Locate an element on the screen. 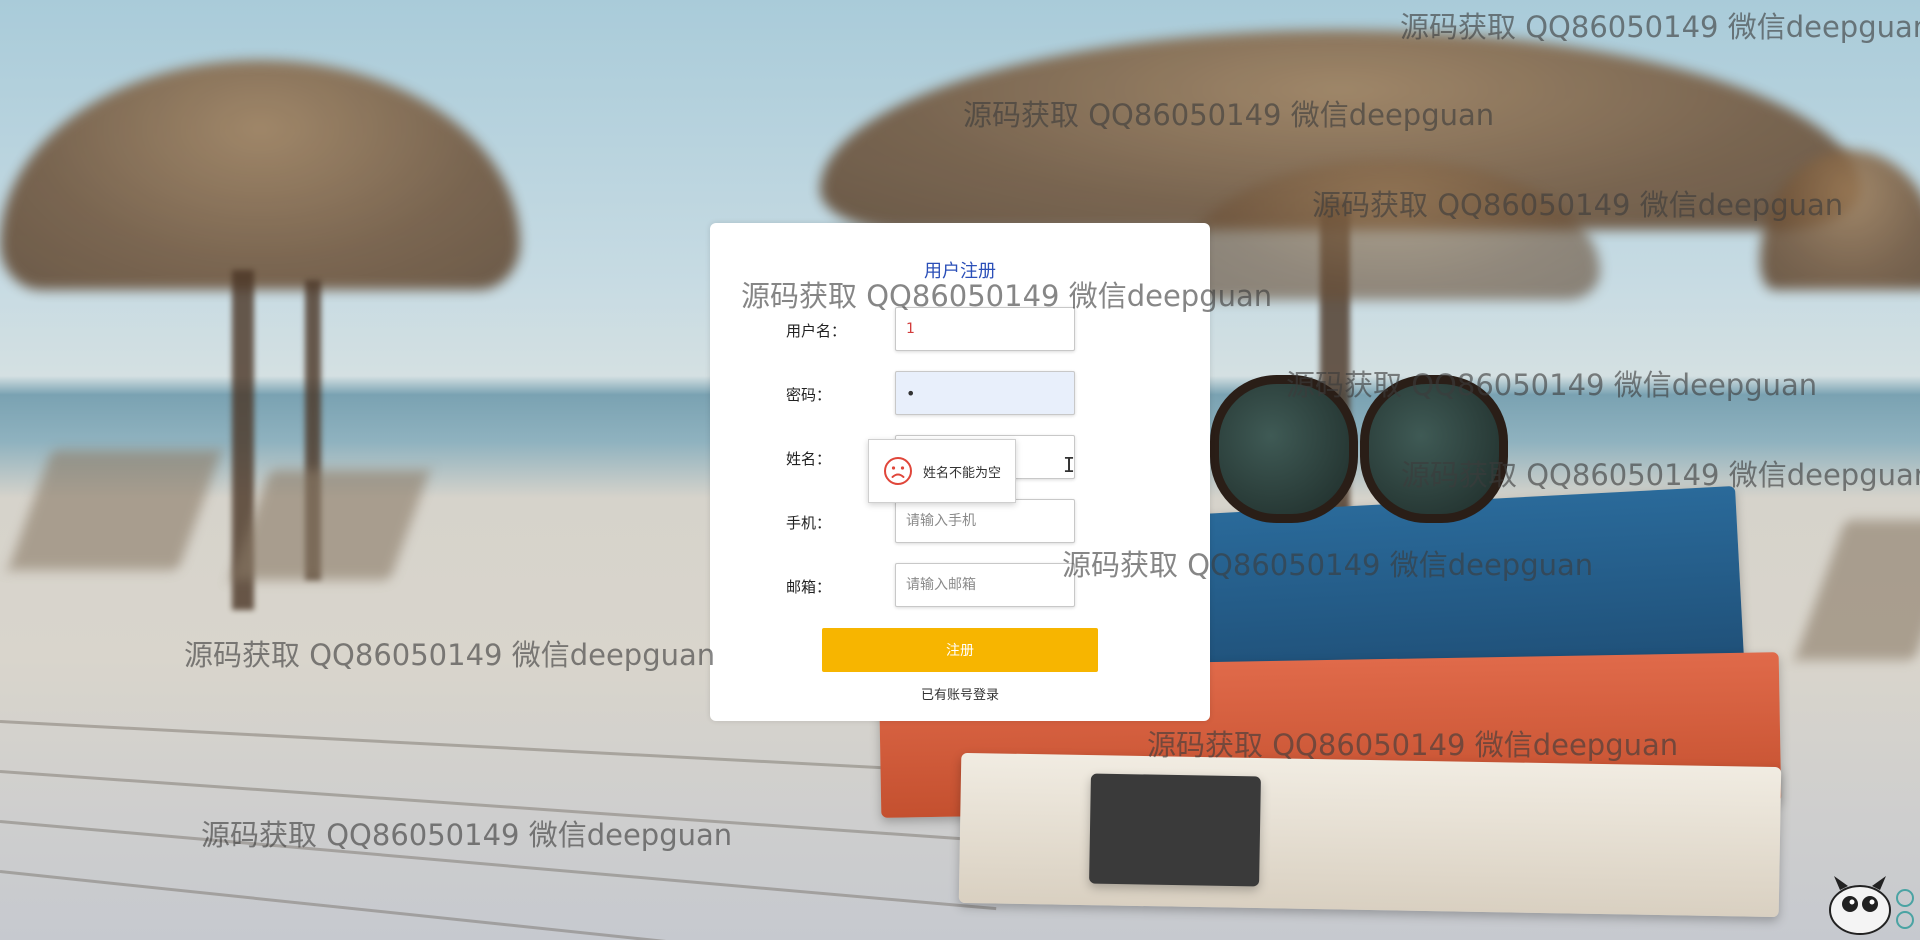 The height and width of the screenshot is (940, 1920). phone-input is located at coordinates (985, 521).